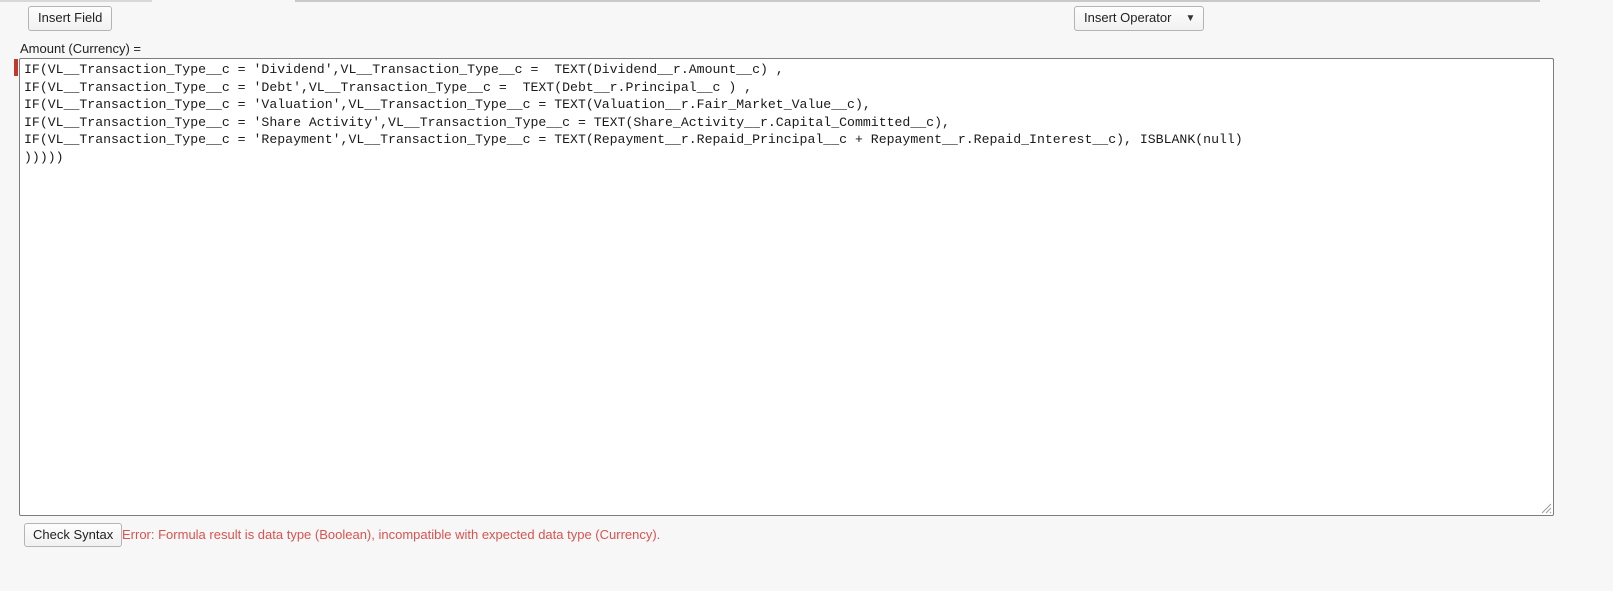 The height and width of the screenshot is (591, 1613). I want to click on check-syntax-button: Check Syntax, so click(73, 535).